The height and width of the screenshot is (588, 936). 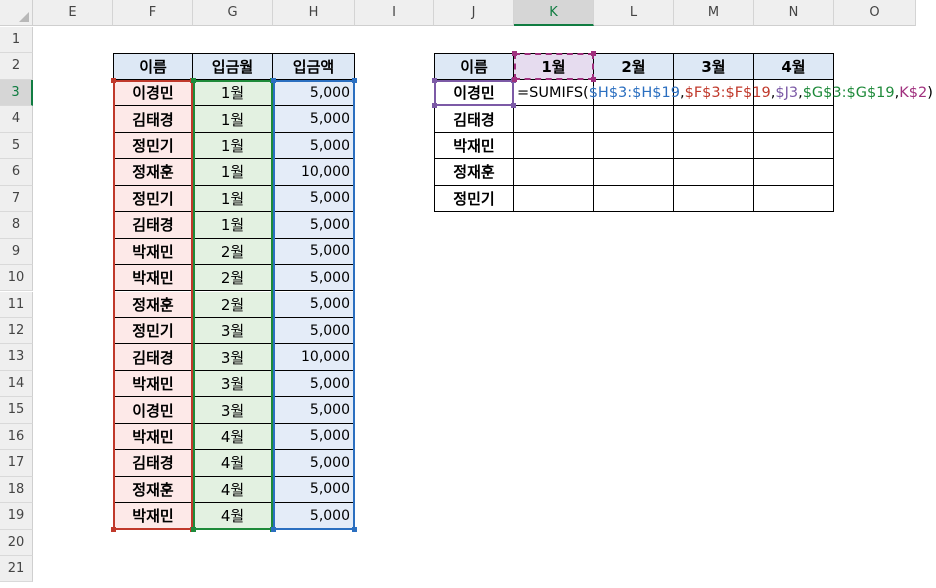 I want to click on column-header-m: M, so click(x=714, y=13).